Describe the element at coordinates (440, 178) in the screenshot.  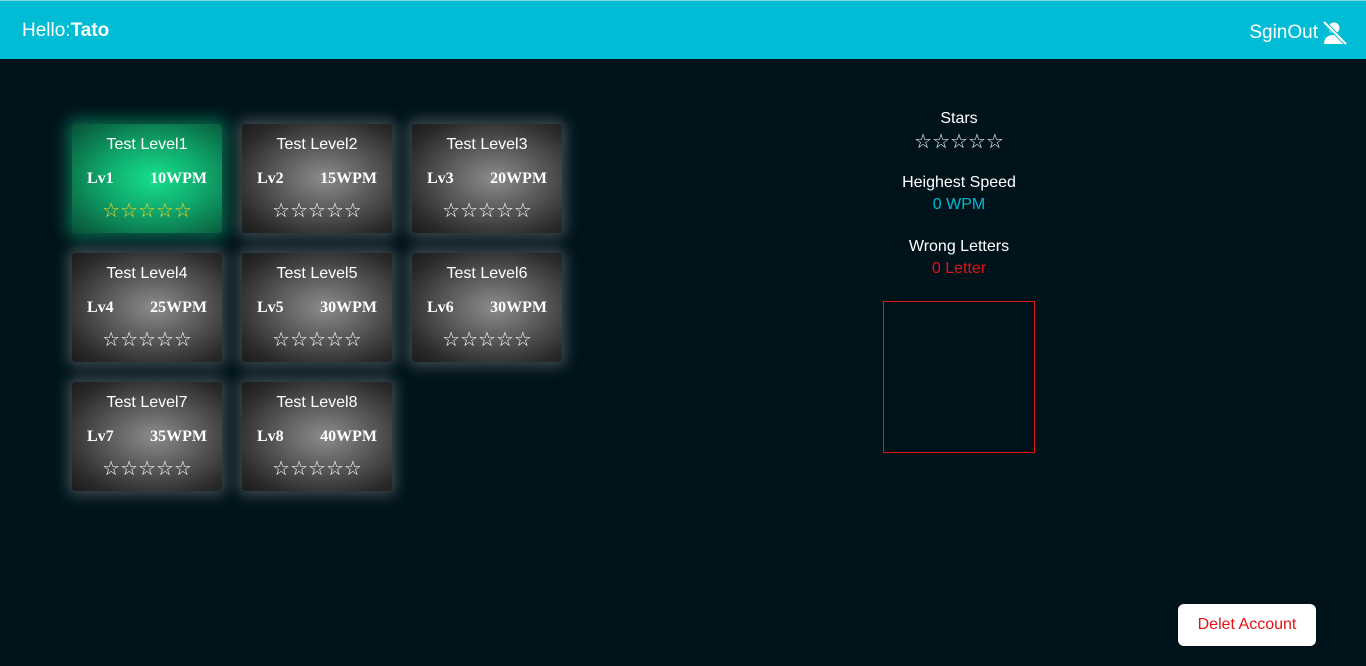
I see `level-number: Lv3` at that location.